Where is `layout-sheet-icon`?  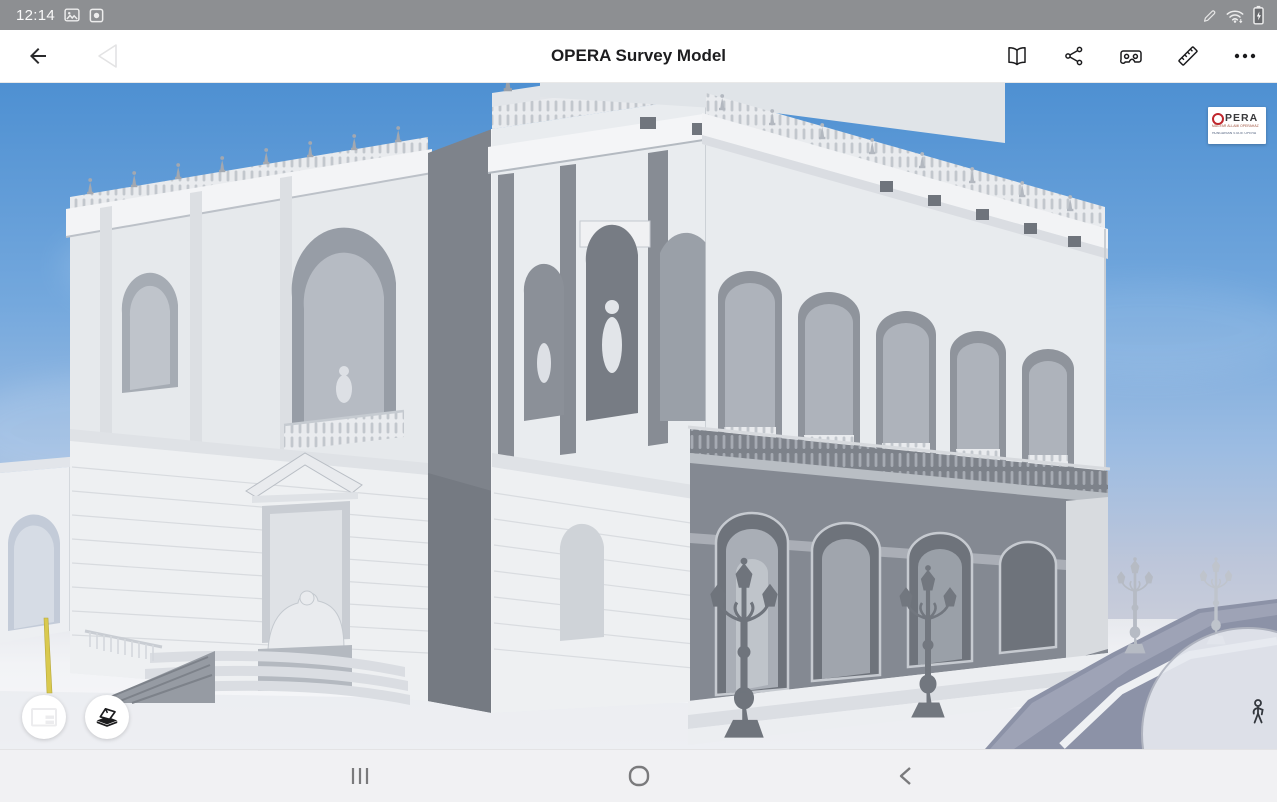
layout-sheet-icon is located at coordinates (44, 717).